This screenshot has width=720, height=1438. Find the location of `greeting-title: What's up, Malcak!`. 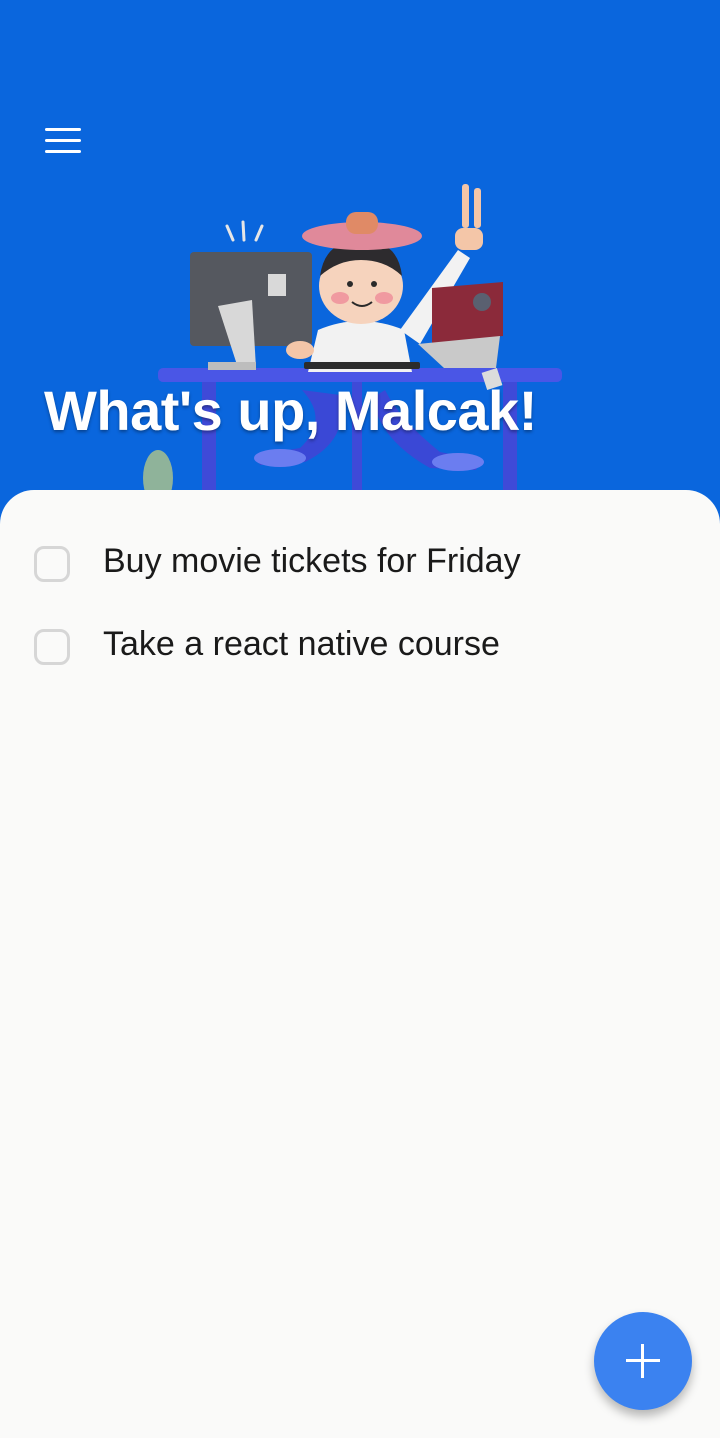

greeting-title: What's up, Malcak! is located at coordinates (290, 410).